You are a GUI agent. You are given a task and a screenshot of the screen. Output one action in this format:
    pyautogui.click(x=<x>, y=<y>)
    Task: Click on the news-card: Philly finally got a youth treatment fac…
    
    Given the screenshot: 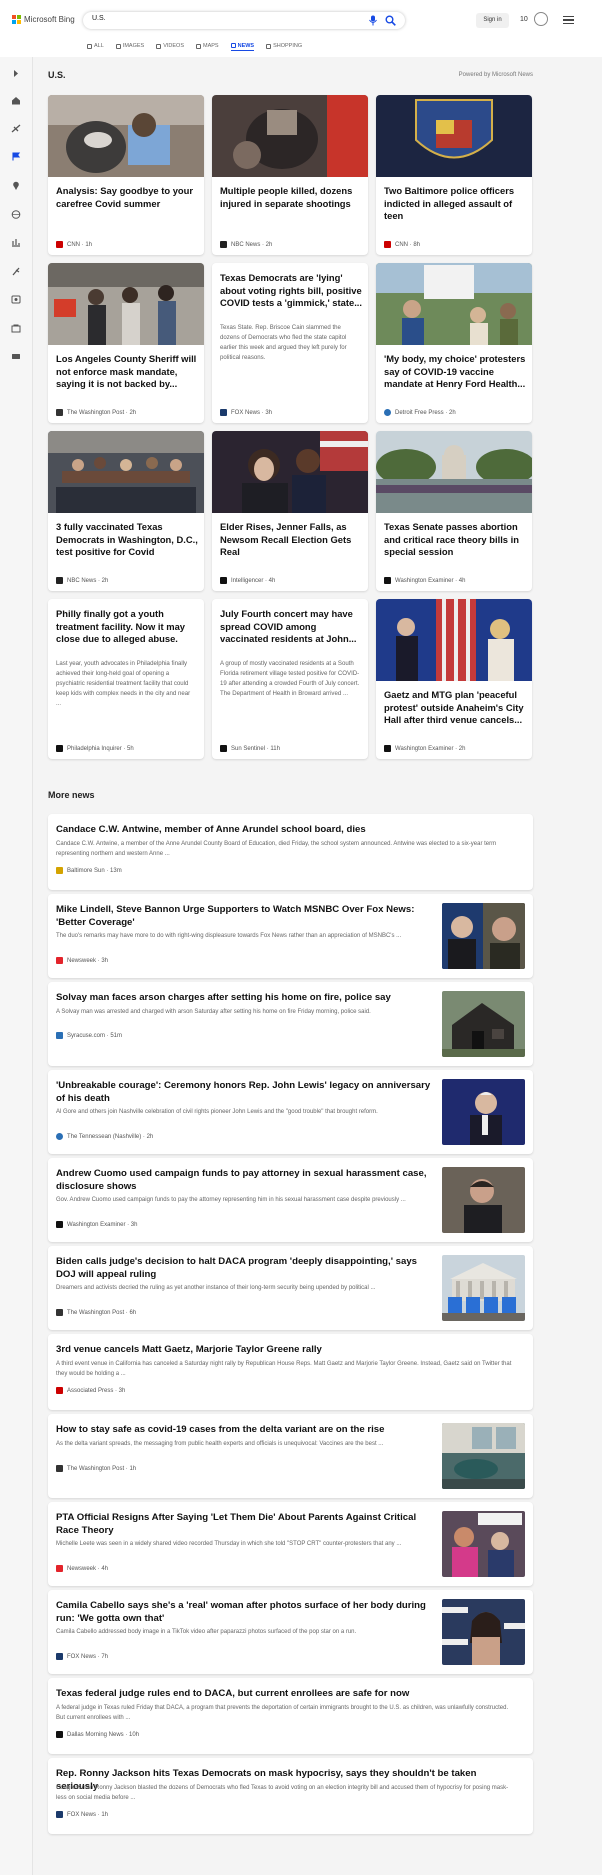 What is the action you would take?
    pyautogui.click(x=126, y=679)
    